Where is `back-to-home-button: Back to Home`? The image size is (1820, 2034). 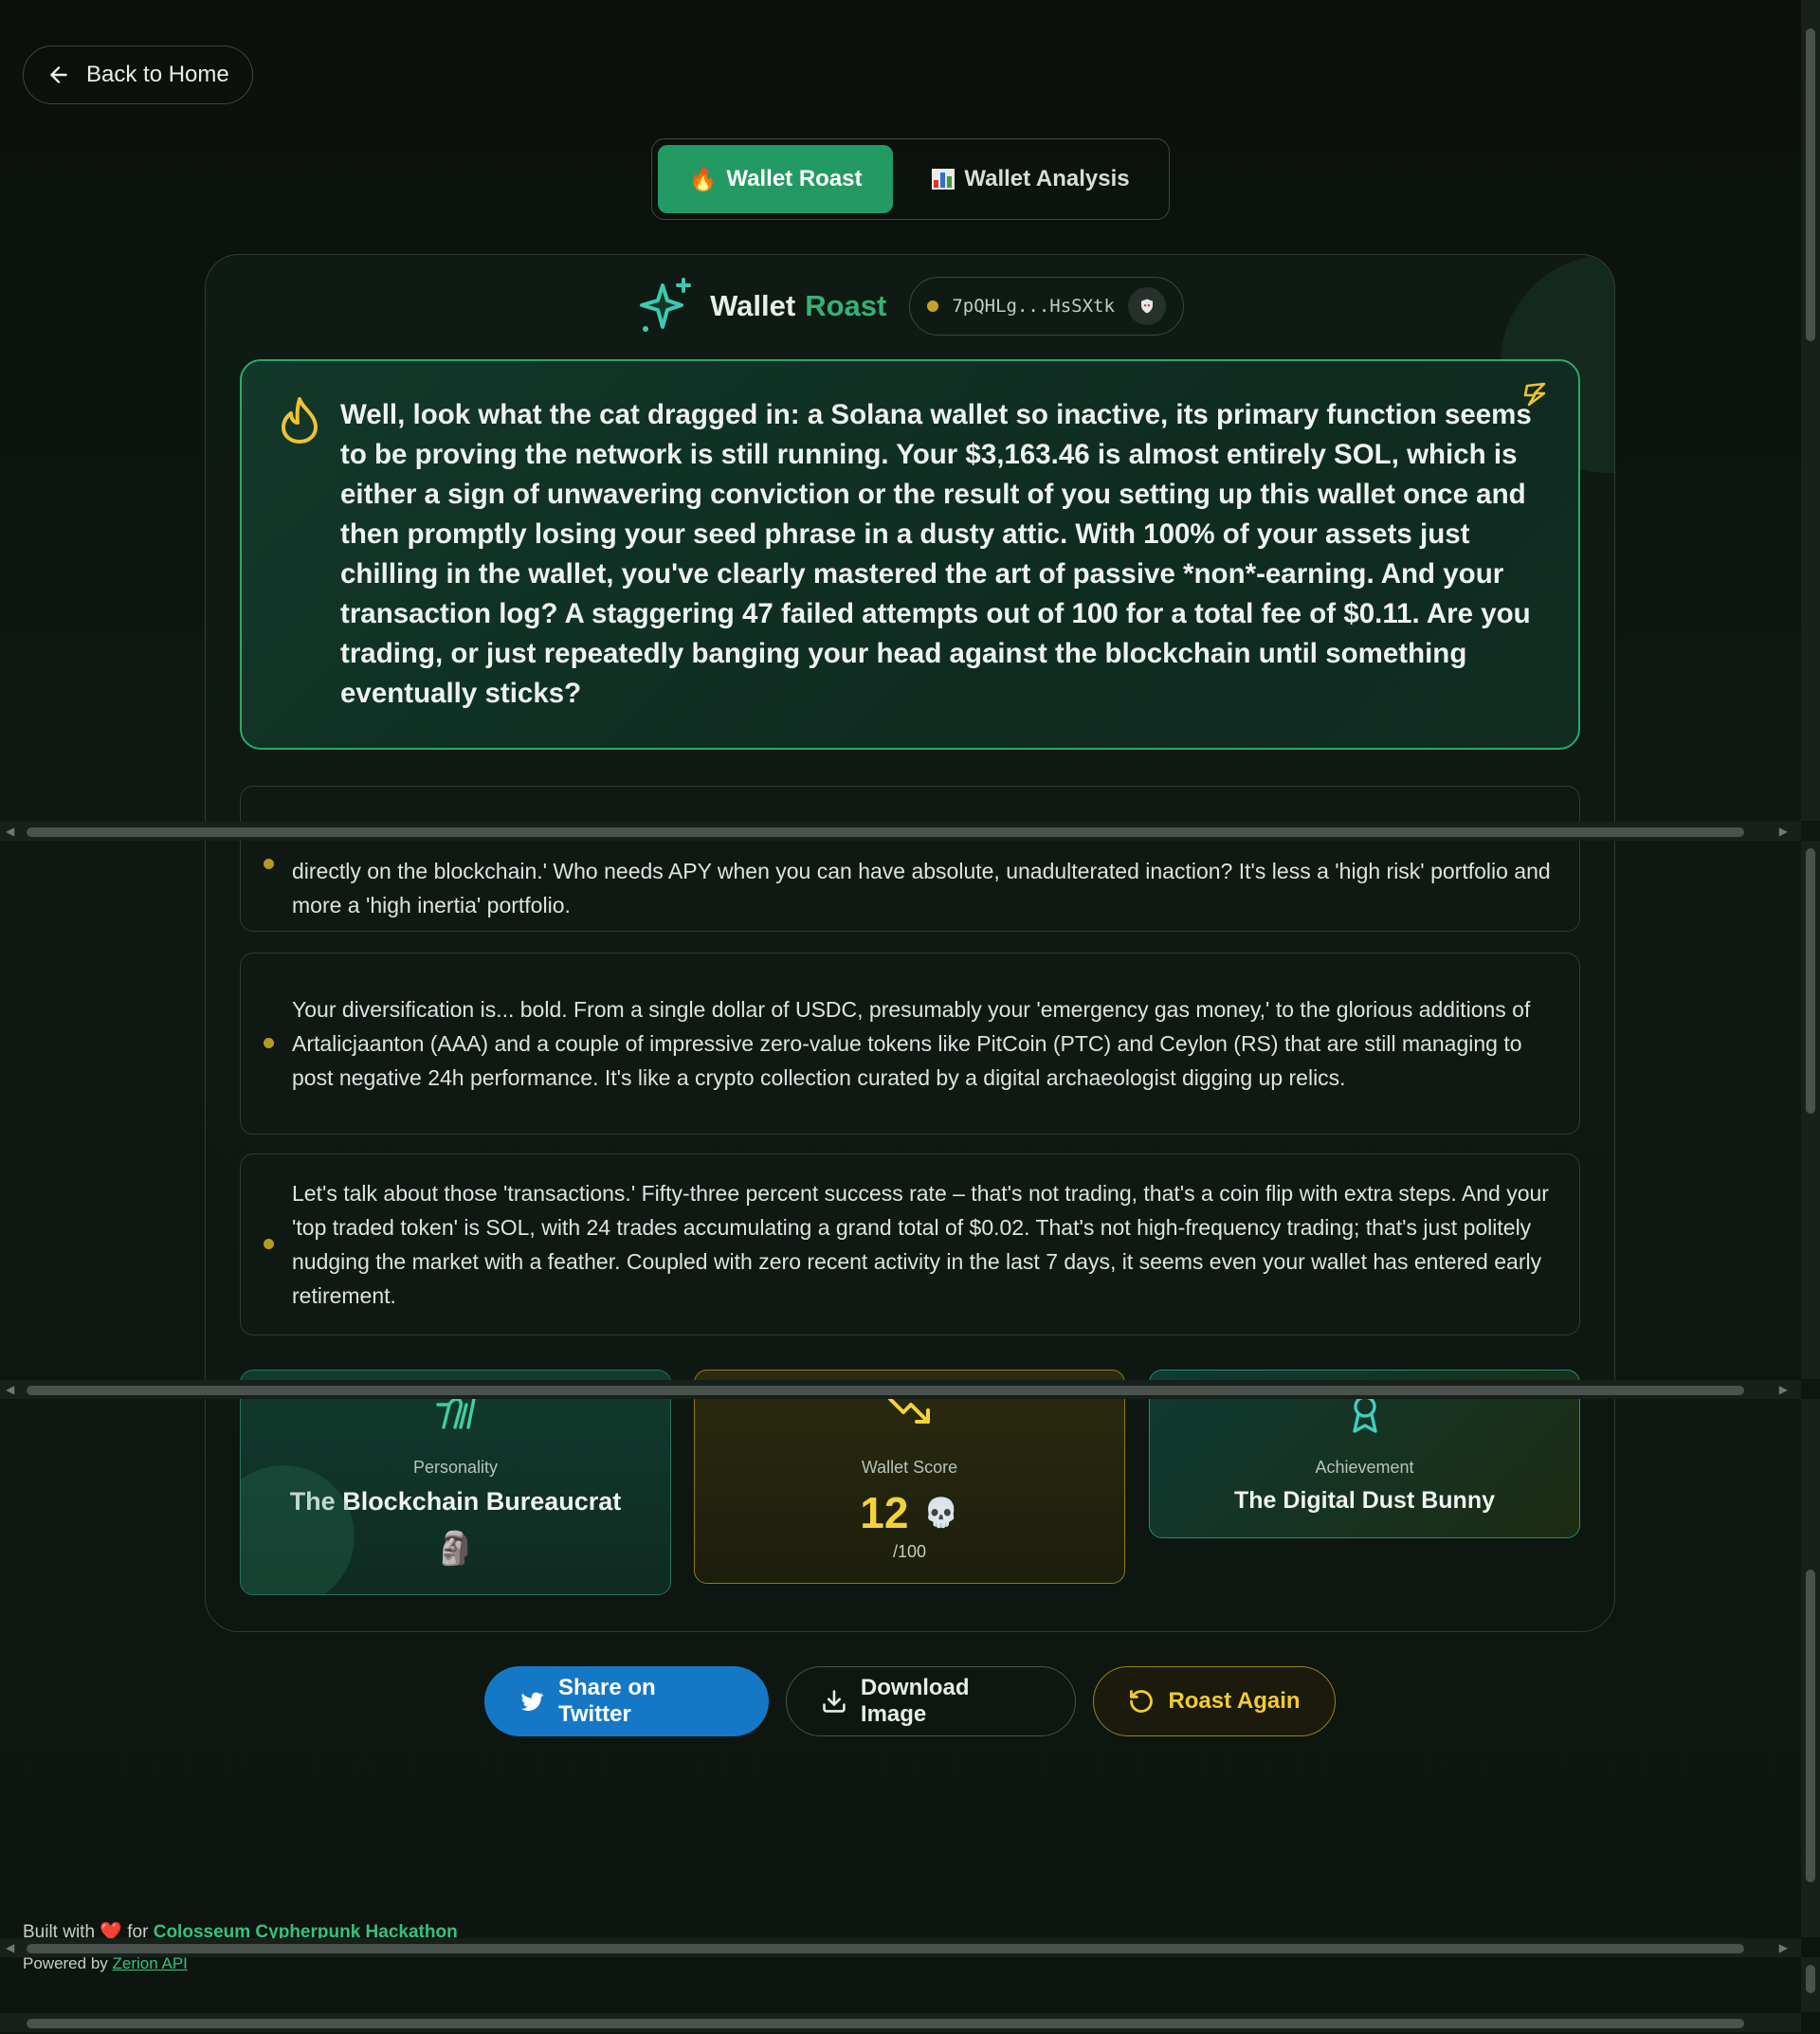 back-to-home-button: Back to Home is located at coordinates (138, 74).